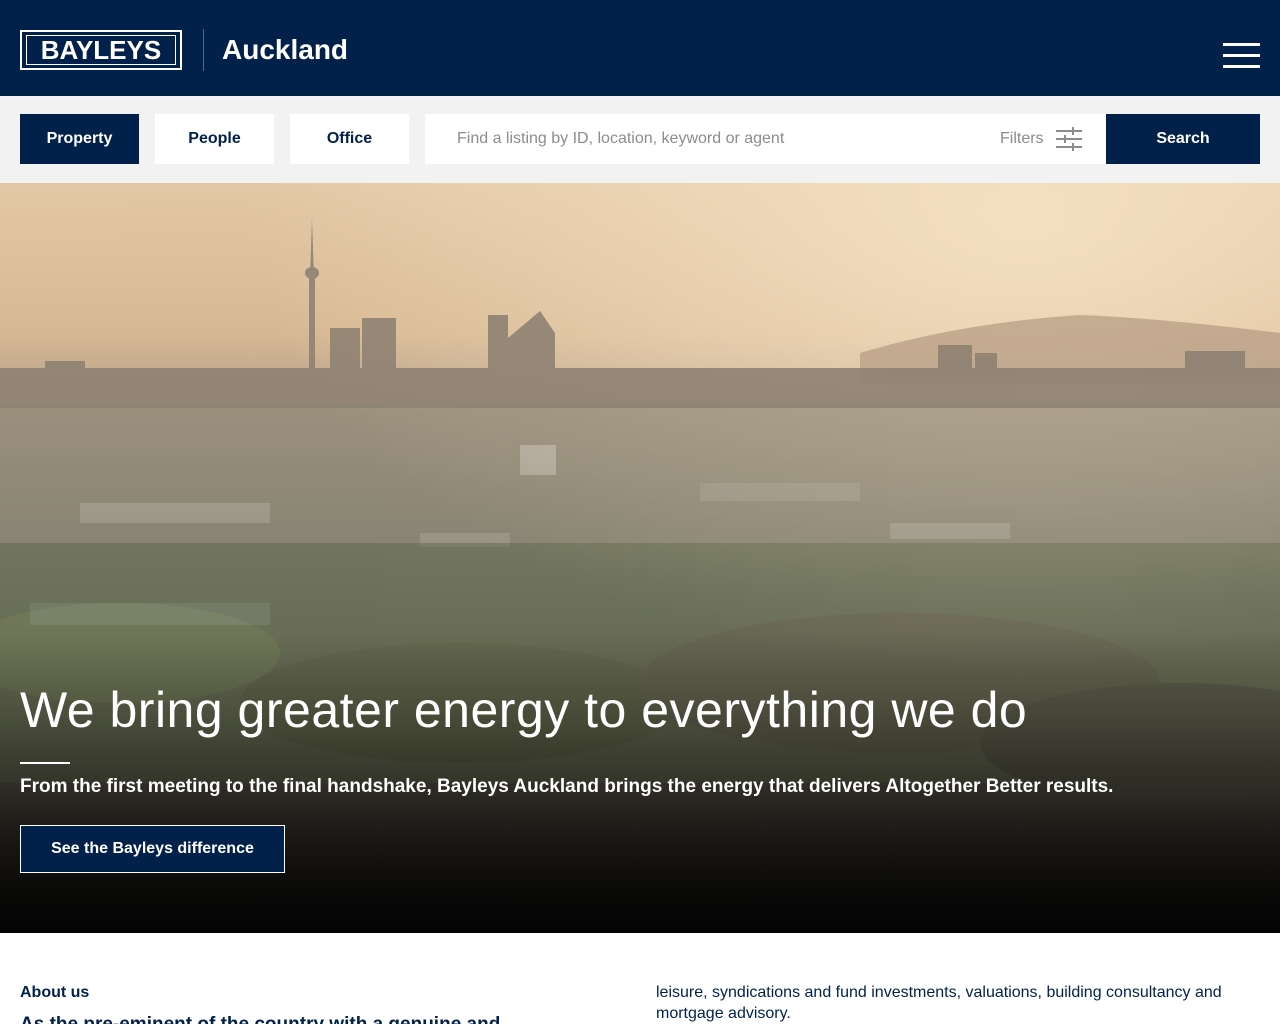 The image size is (1280, 1024). What do you see at coordinates (79, 139) in the screenshot?
I see `tab-property: Property` at bounding box center [79, 139].